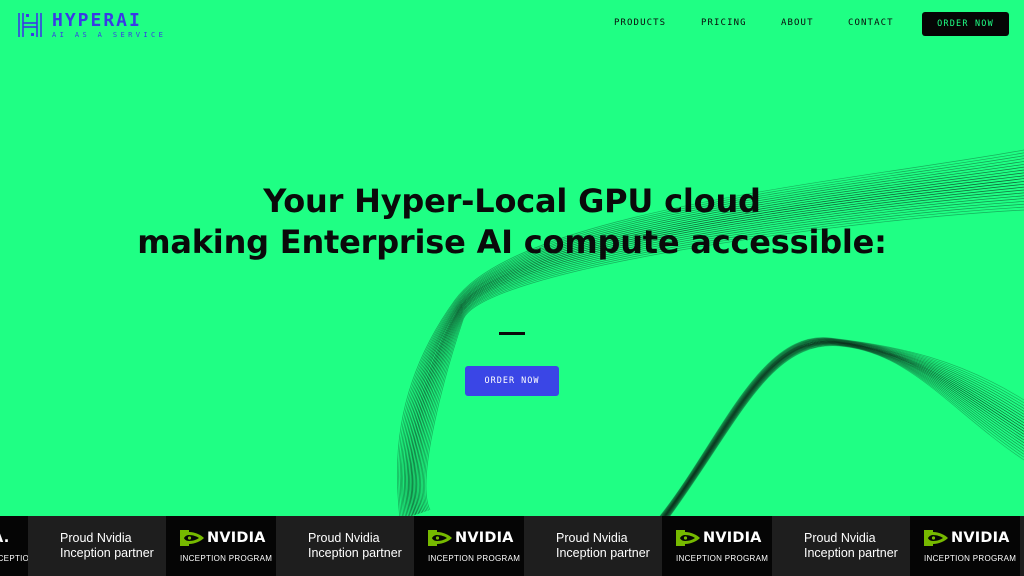  What do you see at coordinates (97, 20) in the screenshot?
I see `brand-name: HYPERAI` at bounding box center [97, 20].